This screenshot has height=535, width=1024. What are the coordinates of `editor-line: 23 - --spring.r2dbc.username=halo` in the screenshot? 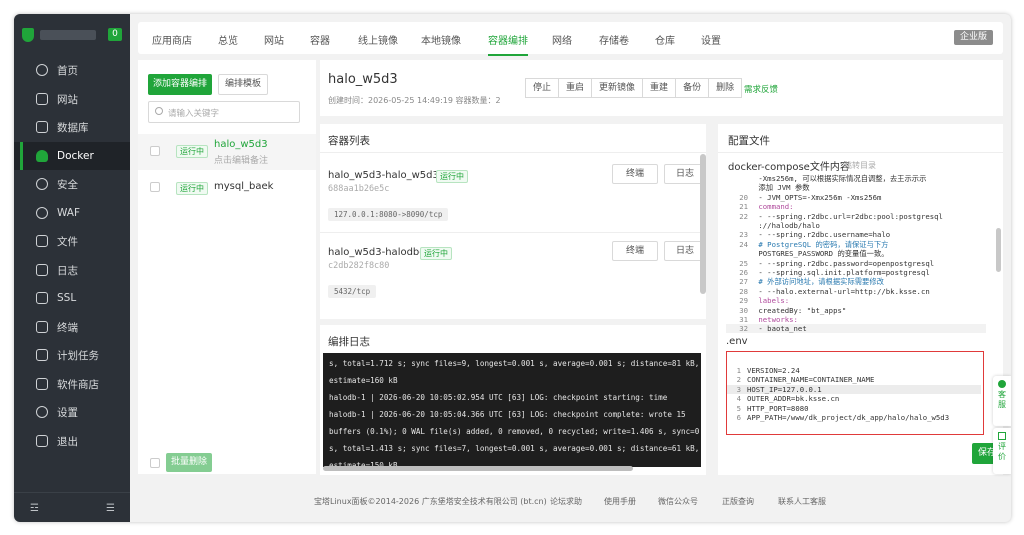 It's located at (808, 234).